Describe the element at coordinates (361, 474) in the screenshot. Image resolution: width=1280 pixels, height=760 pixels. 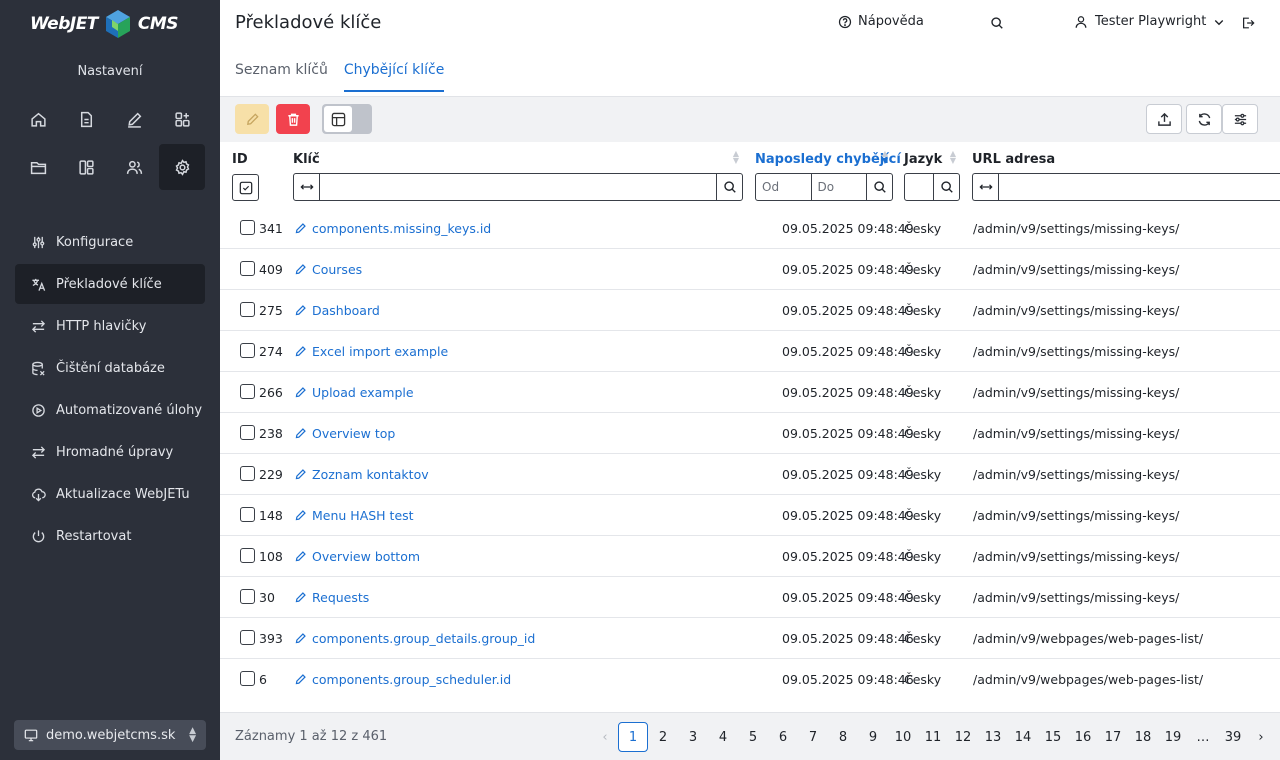
I see `row-key-link: Zoznam kontaktov` at that location.